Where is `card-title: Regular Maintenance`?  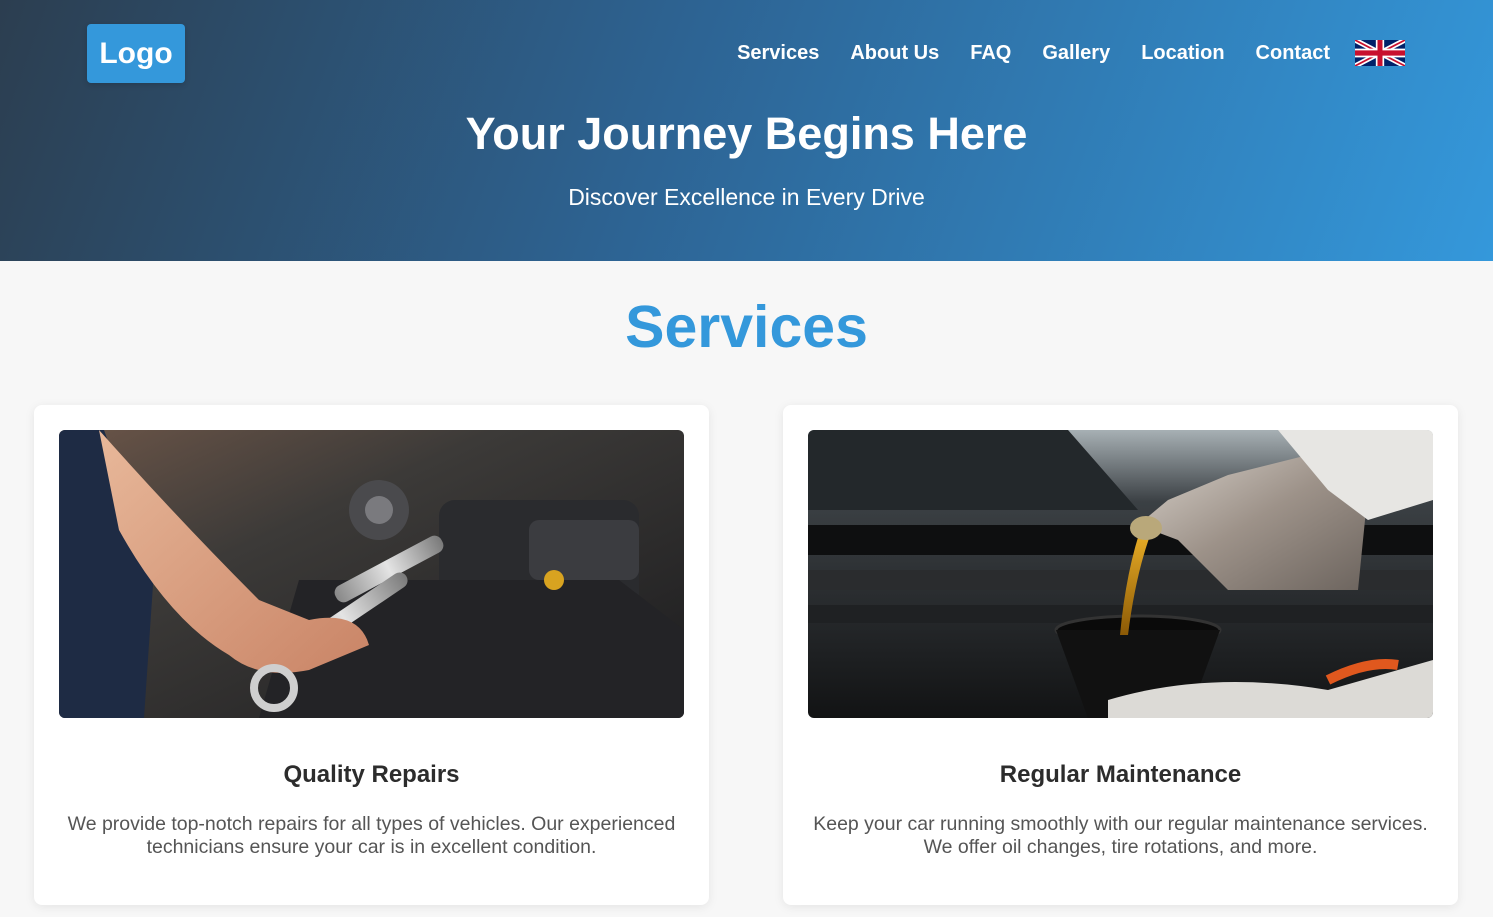 card-title: Regular Maintenance is located at coordinates (1120, 774).